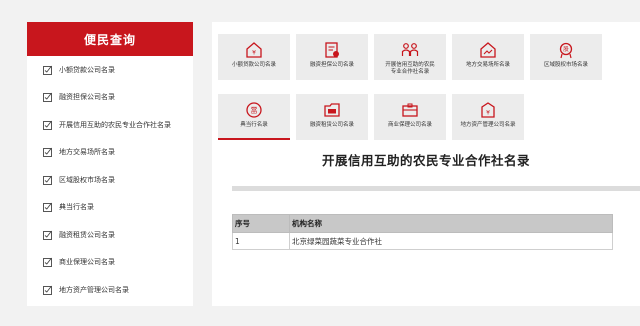 The height and width of the screenshot is (326, 640). I want to click on sidebar-item-microloan: 小额贷款公司名录, so click(110, 70).